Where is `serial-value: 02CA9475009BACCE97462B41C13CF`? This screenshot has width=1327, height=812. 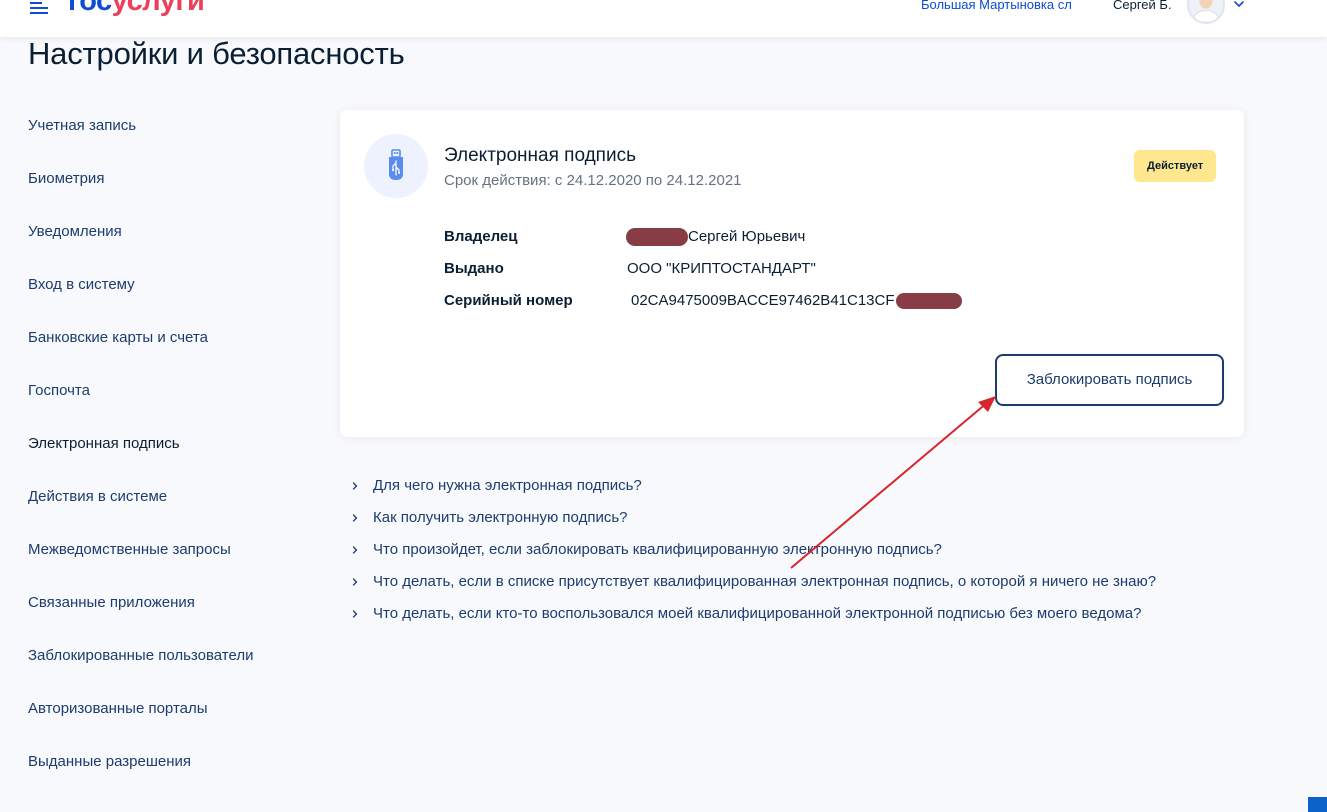
serial-value: 02CA9475009BACCE97462B41C13CF is located at coordinates (763, 300).